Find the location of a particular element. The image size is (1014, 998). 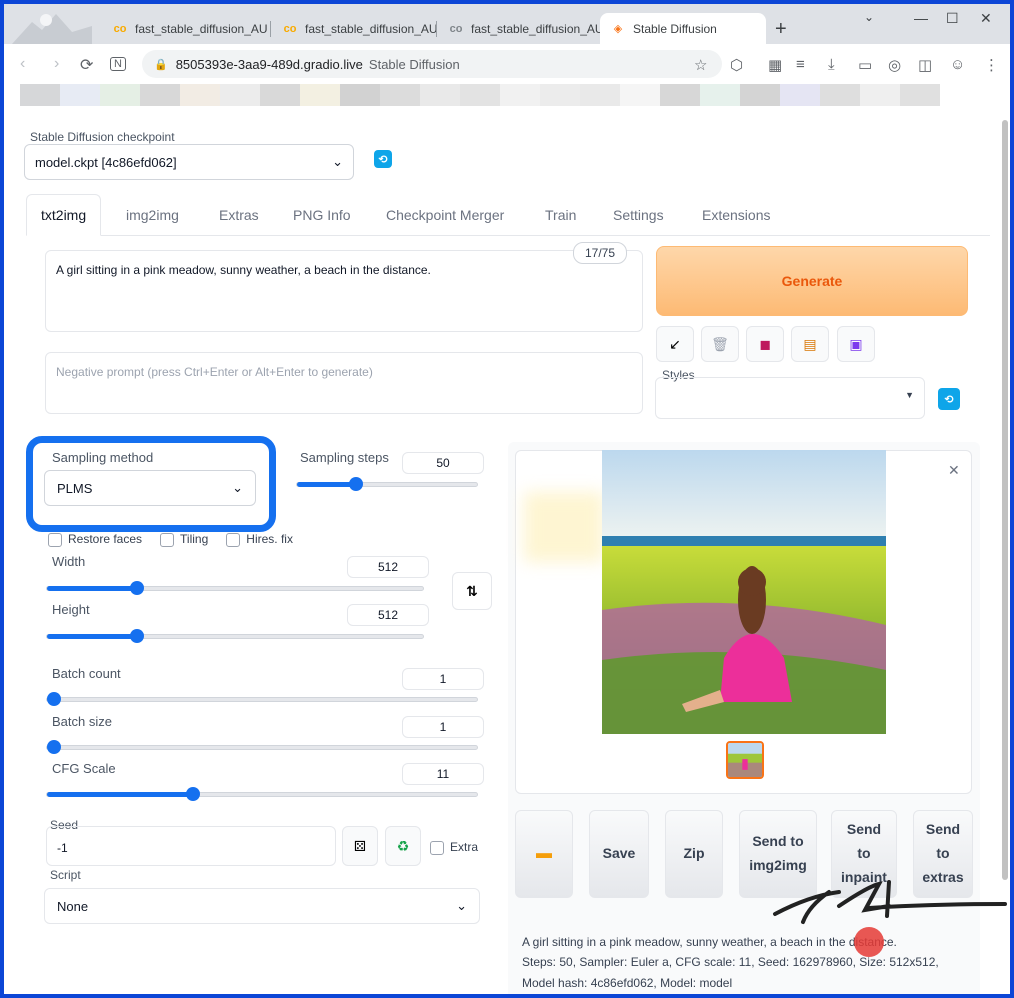

tab-extensions: Extensions is located at coordinates (736, 215).